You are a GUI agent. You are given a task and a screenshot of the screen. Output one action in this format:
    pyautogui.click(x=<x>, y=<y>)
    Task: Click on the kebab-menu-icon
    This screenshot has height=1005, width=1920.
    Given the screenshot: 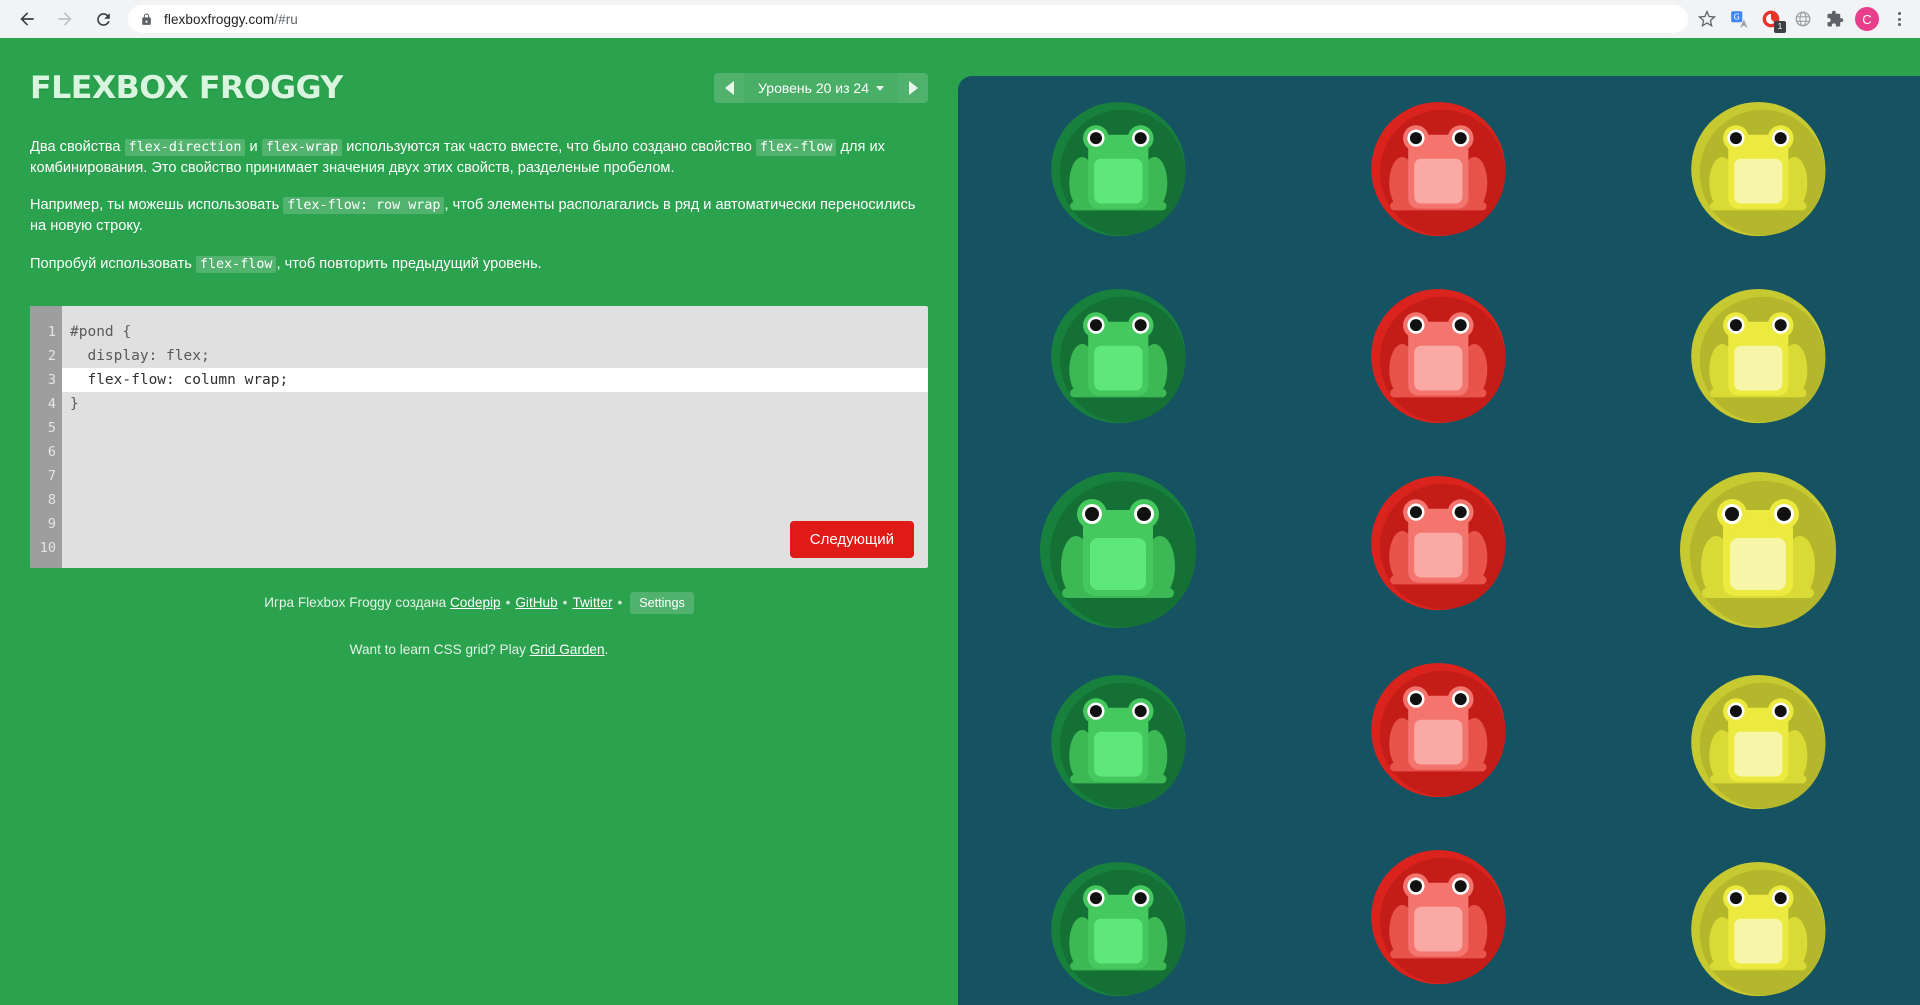 What is the action you would take?
    pyautogui.click(x=1899, y=19)
    